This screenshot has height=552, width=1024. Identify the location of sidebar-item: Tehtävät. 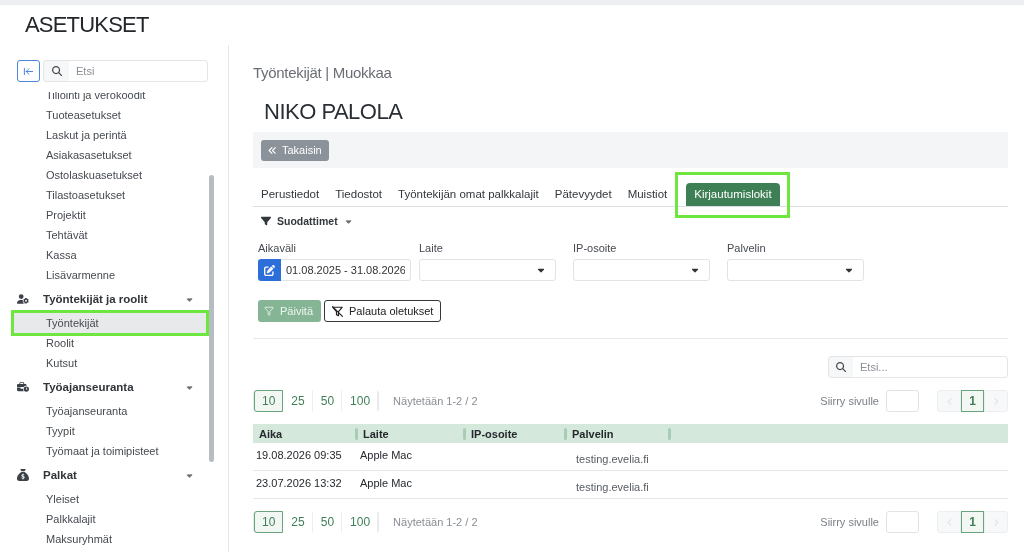
(110, 235).